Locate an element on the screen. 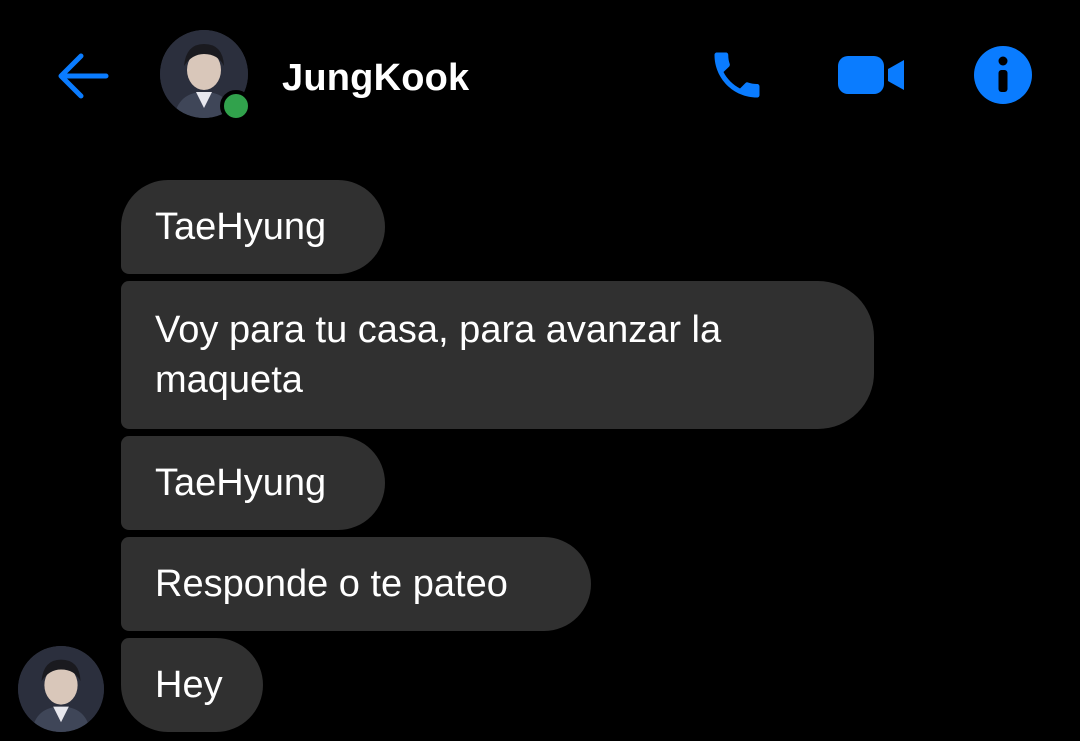 The image size is (1080, 741). online-status-indicator is located at coordinates (236, 106).